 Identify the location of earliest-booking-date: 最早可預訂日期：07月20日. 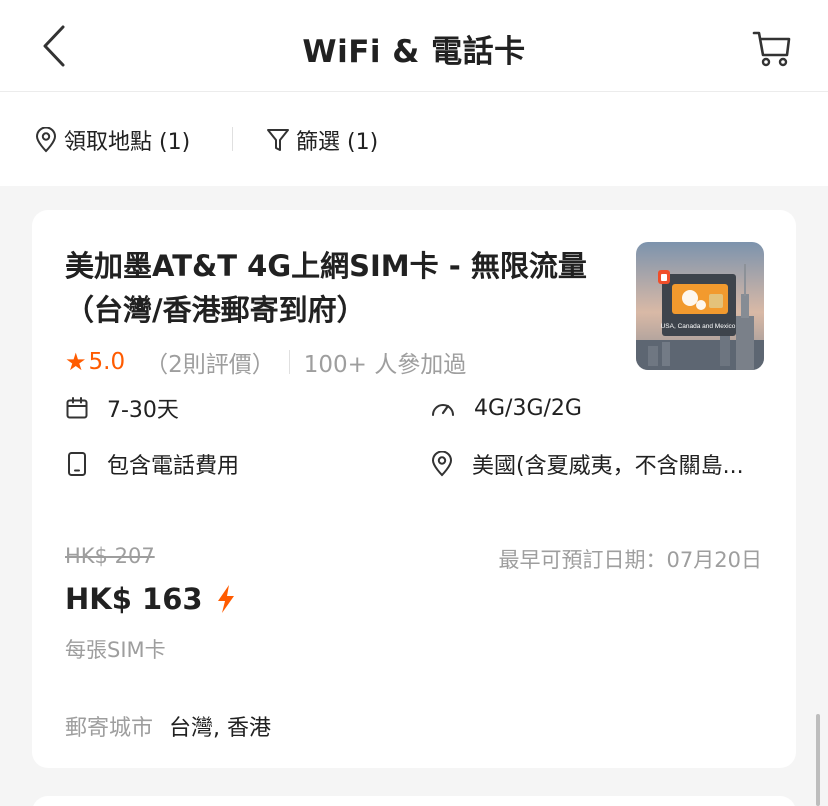
(630, 560).